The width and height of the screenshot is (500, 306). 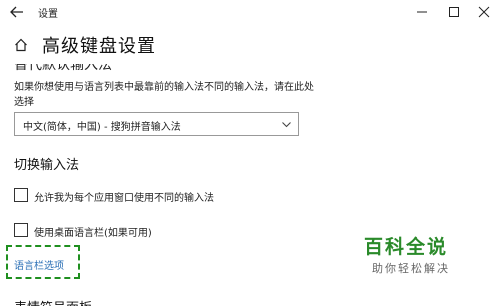 What do you see at coordinates (164, 95) in the screenshot?
I see `default-input-description: 如果你想使用与语言列表中最靠前的输入法不同的输入法，请在此处选择` at bounding box center [164, 95].